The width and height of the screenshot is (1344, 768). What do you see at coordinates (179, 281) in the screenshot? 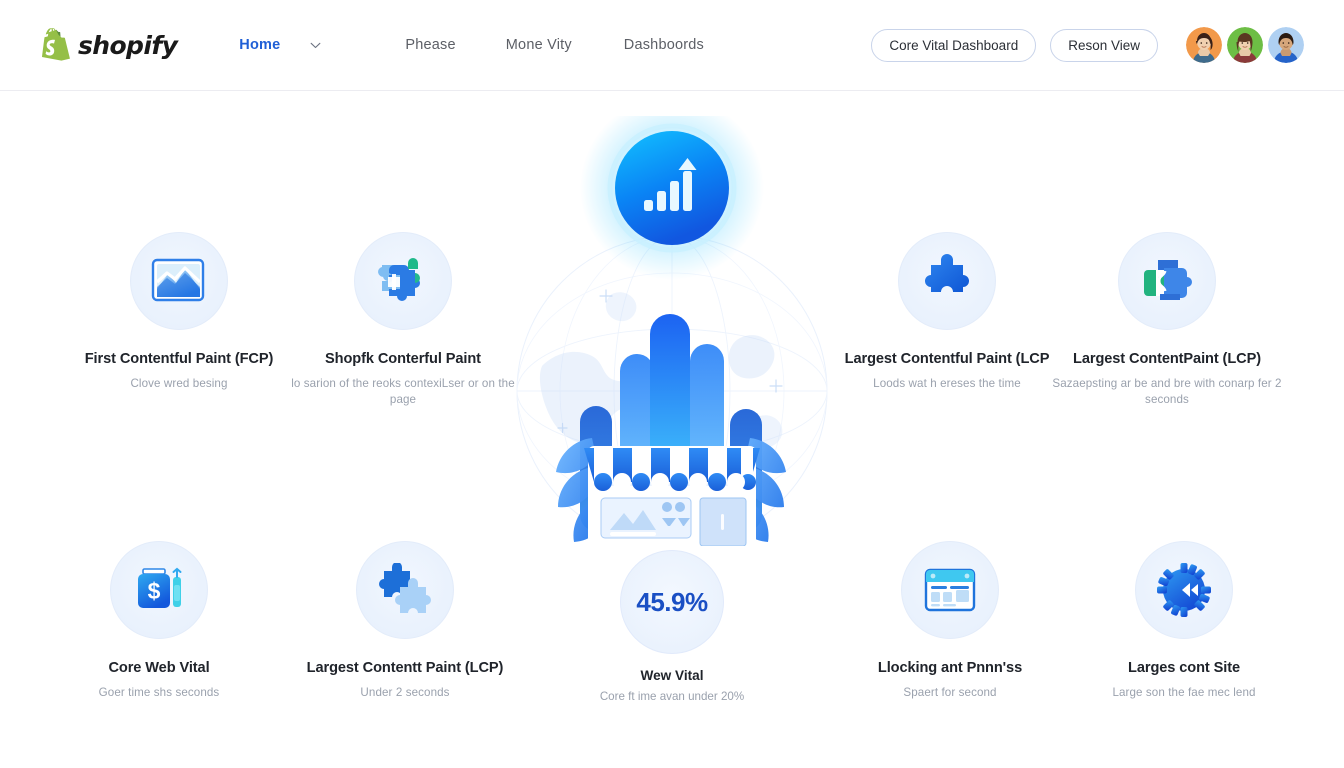
I see `image-chart-icon` at bounding box center [179, 281].